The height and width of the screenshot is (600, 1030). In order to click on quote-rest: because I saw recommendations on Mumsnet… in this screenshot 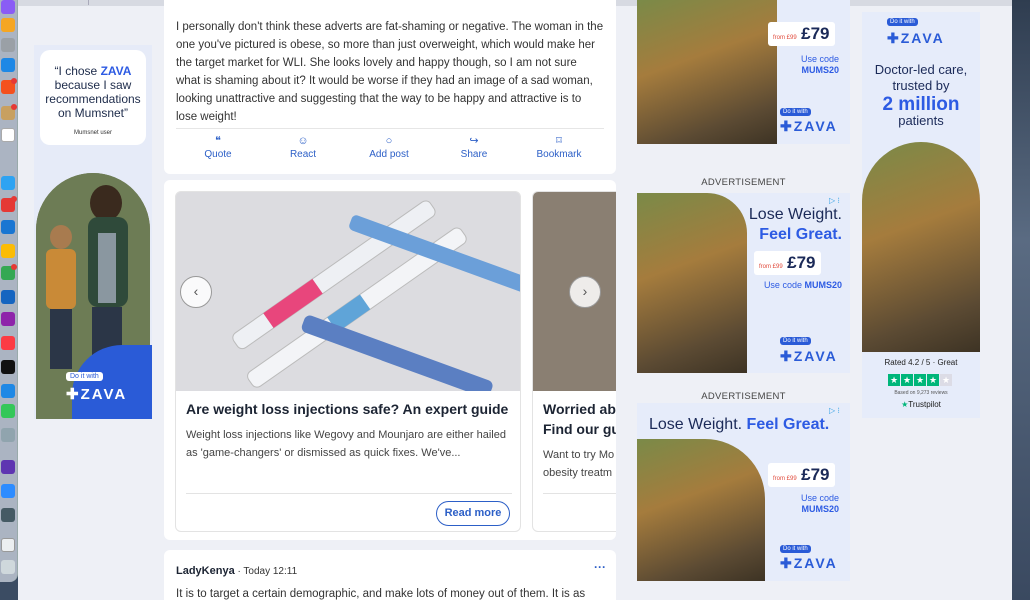, I will do `click(93, 99)`.